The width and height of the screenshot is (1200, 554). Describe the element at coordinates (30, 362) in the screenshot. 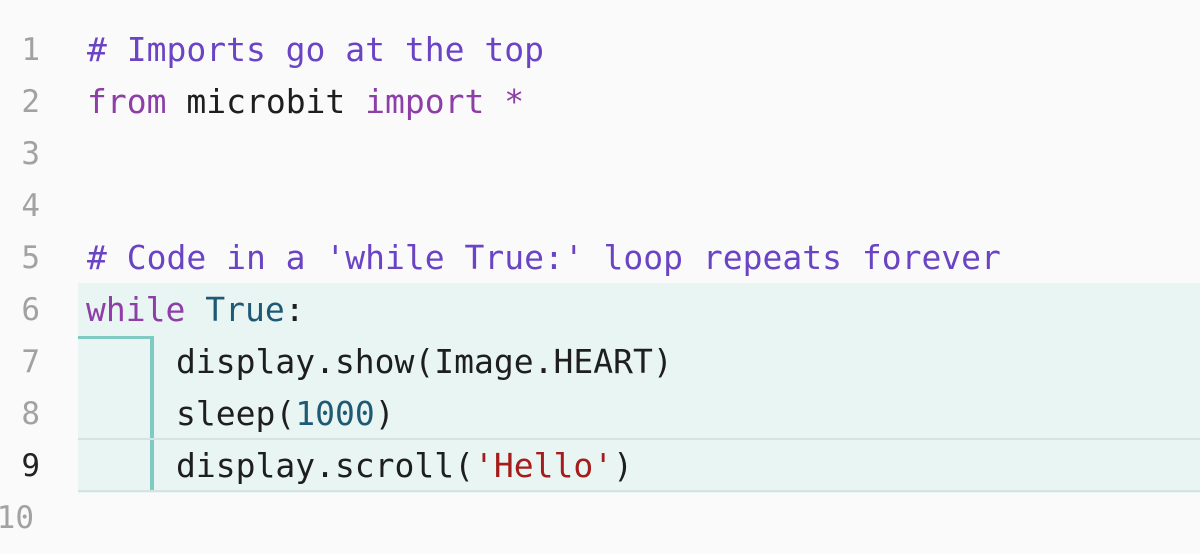

I see `line-number: 7` at that location.